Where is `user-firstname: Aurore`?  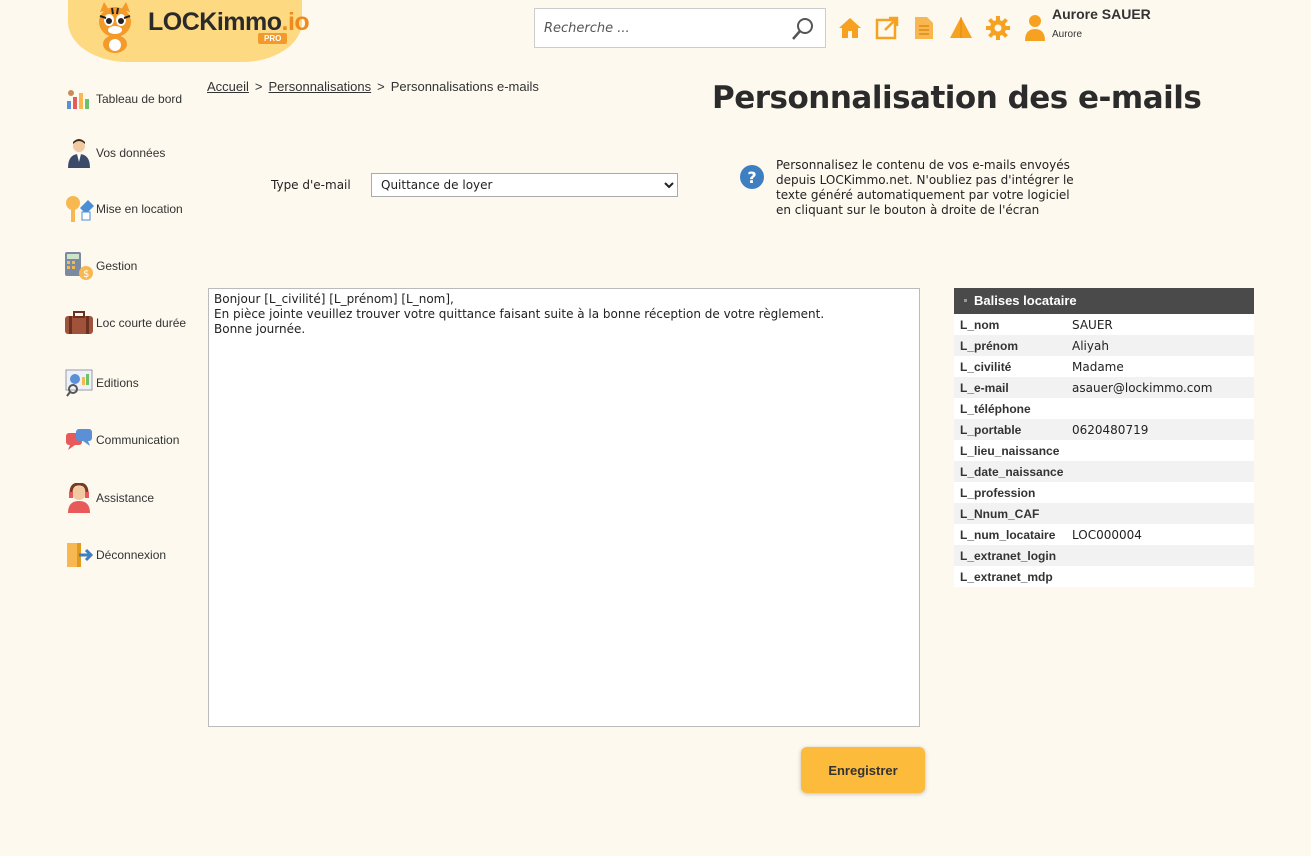
user-firstname: Aurore is located at coordinates (1067, 34).